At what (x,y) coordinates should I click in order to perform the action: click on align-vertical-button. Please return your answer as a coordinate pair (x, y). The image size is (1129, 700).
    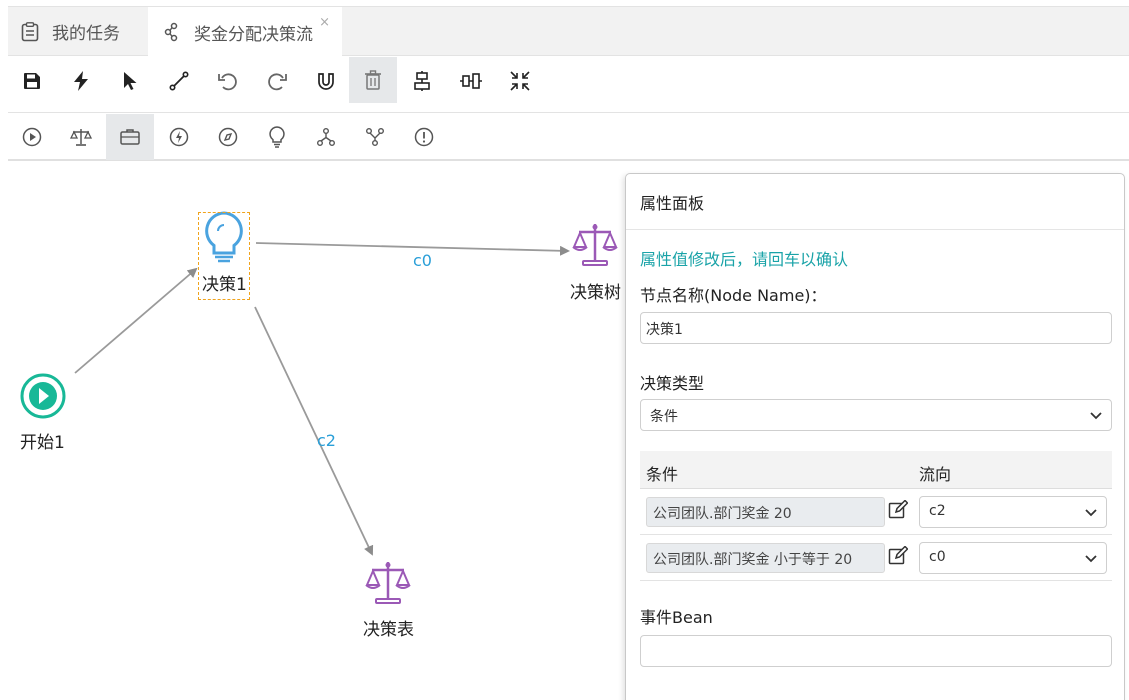
    Looking at the image, I should click on (422, 81).